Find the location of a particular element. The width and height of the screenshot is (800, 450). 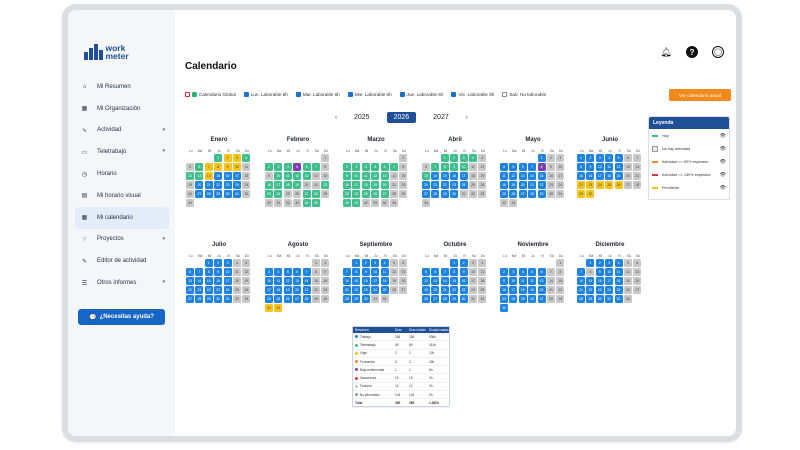

sidebar-item-mi-resumen: ⌂ Mi Resumen is located at coordinates (122, 87).